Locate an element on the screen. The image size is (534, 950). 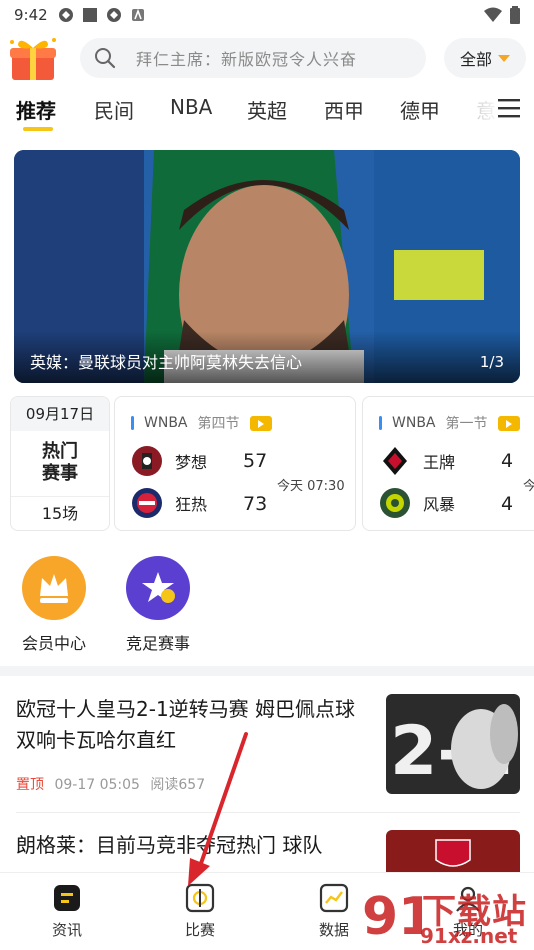
dream-team-logo-icon is located at coordinates (147, 461).